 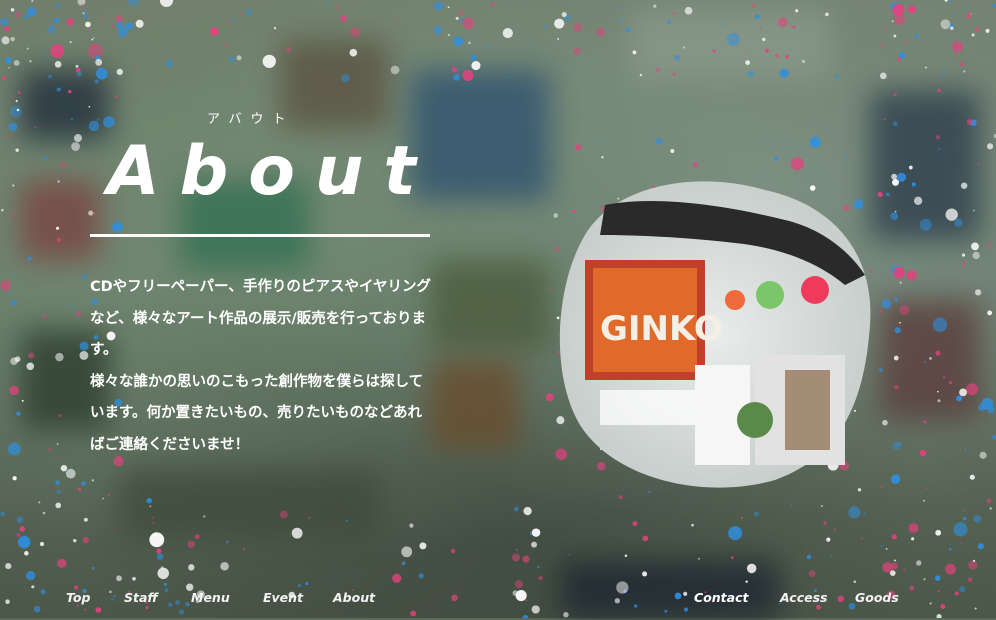 What do you see at coordinates (721, 597) in the screenshot?
I see `nav-contact: Contact` at bounding box center [721, 597].